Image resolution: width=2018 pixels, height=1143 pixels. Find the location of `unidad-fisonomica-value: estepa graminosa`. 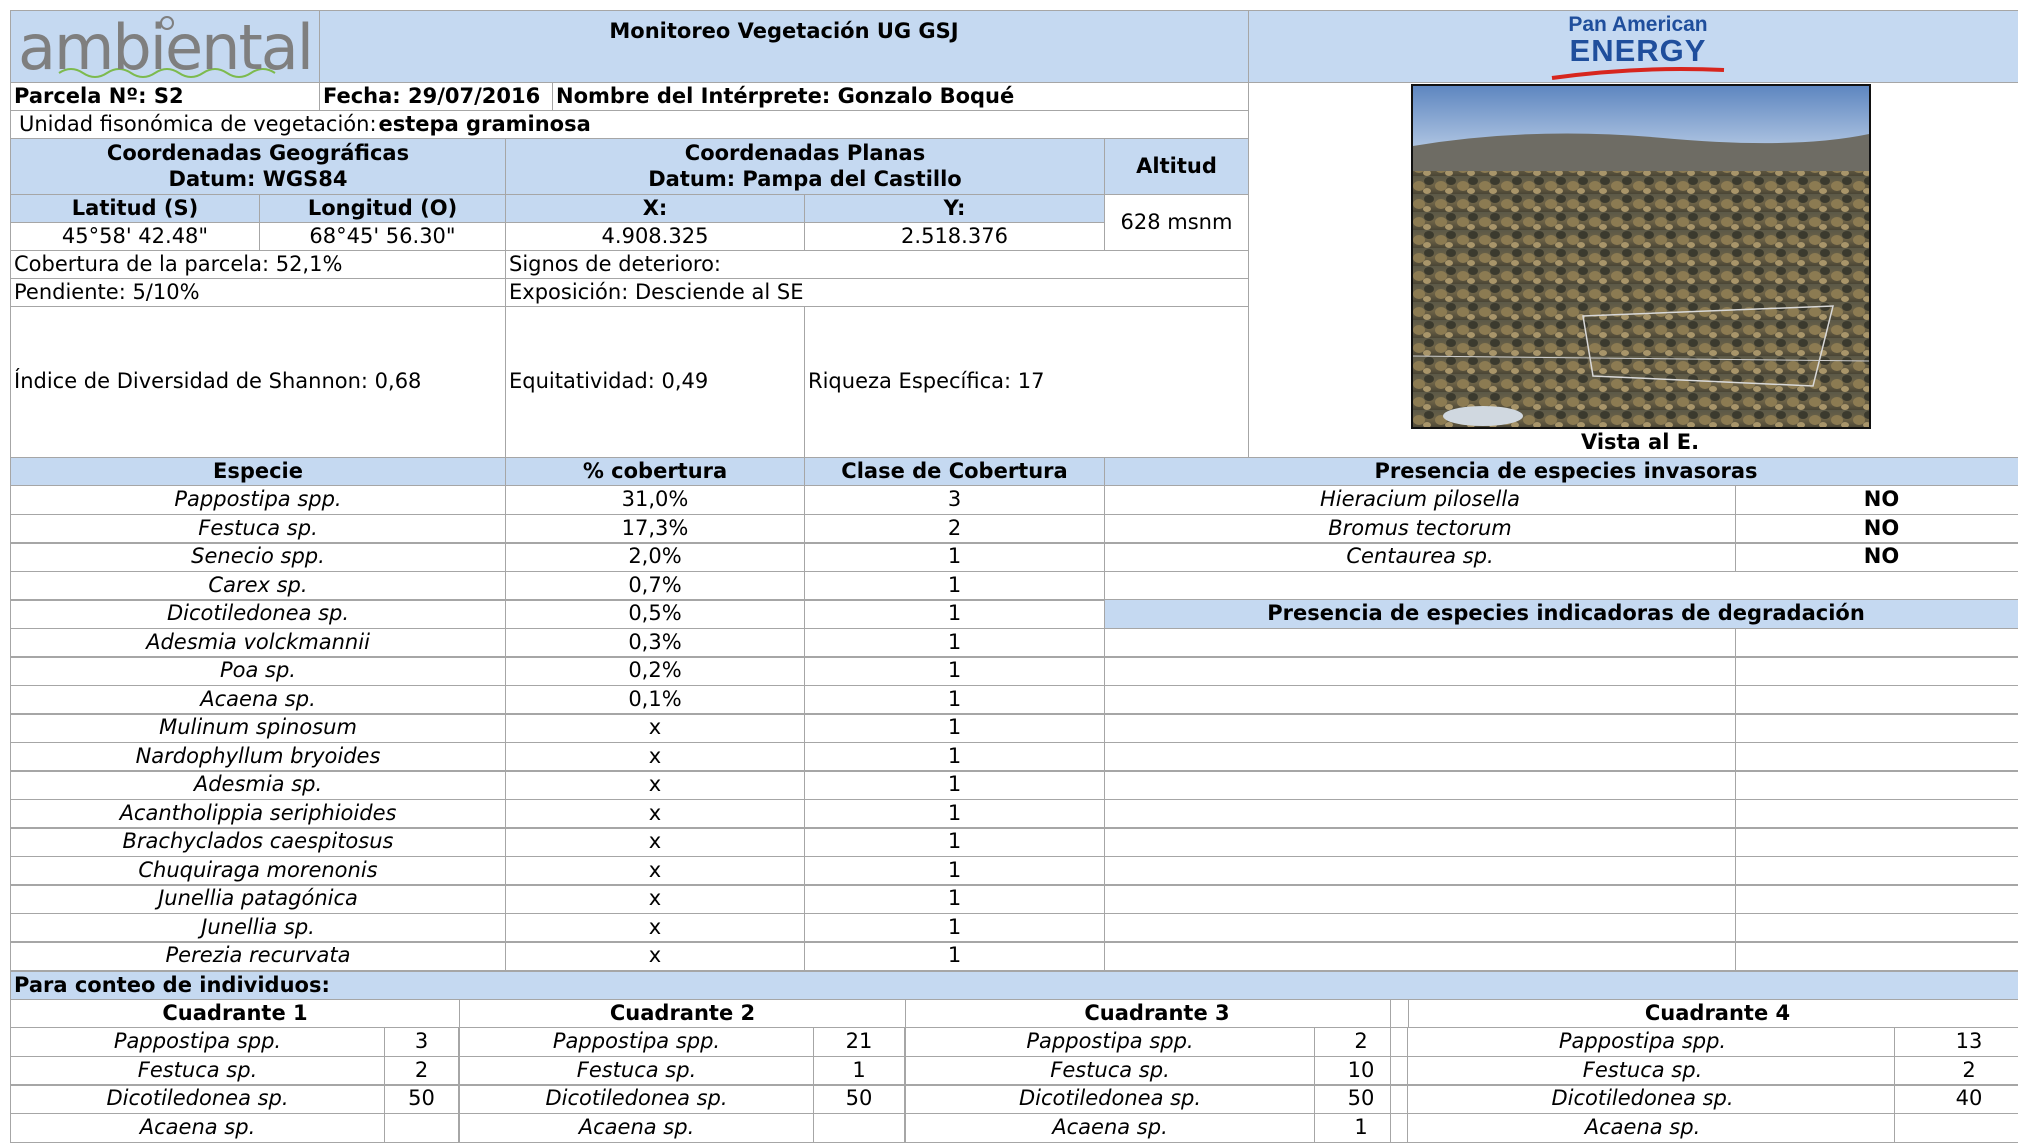

unidad-fisonomica-value: estepa graminosa is located at coordinates (484, 123).